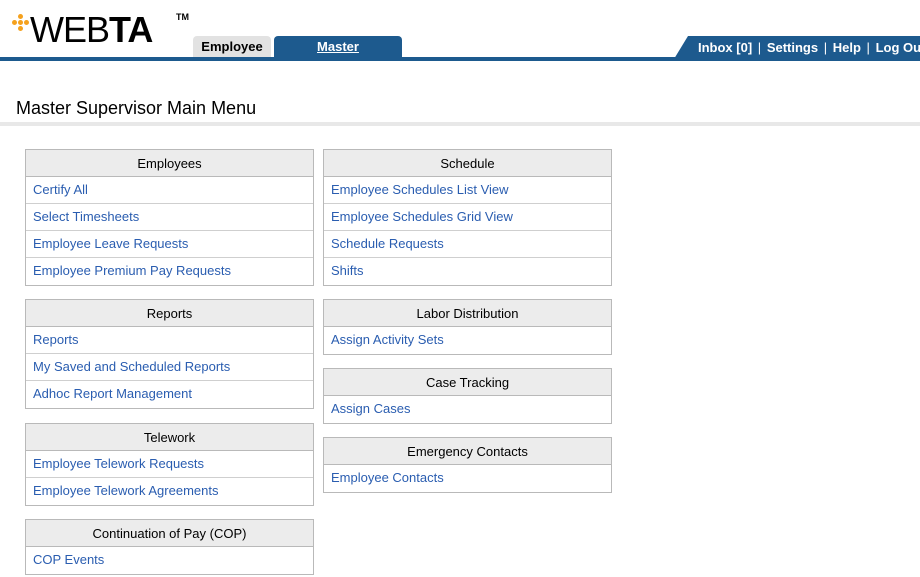 The image size is (920, 577). I want to click on menu-item-employee-leave-requests: Employee Leave Requests, so click(169, 244).